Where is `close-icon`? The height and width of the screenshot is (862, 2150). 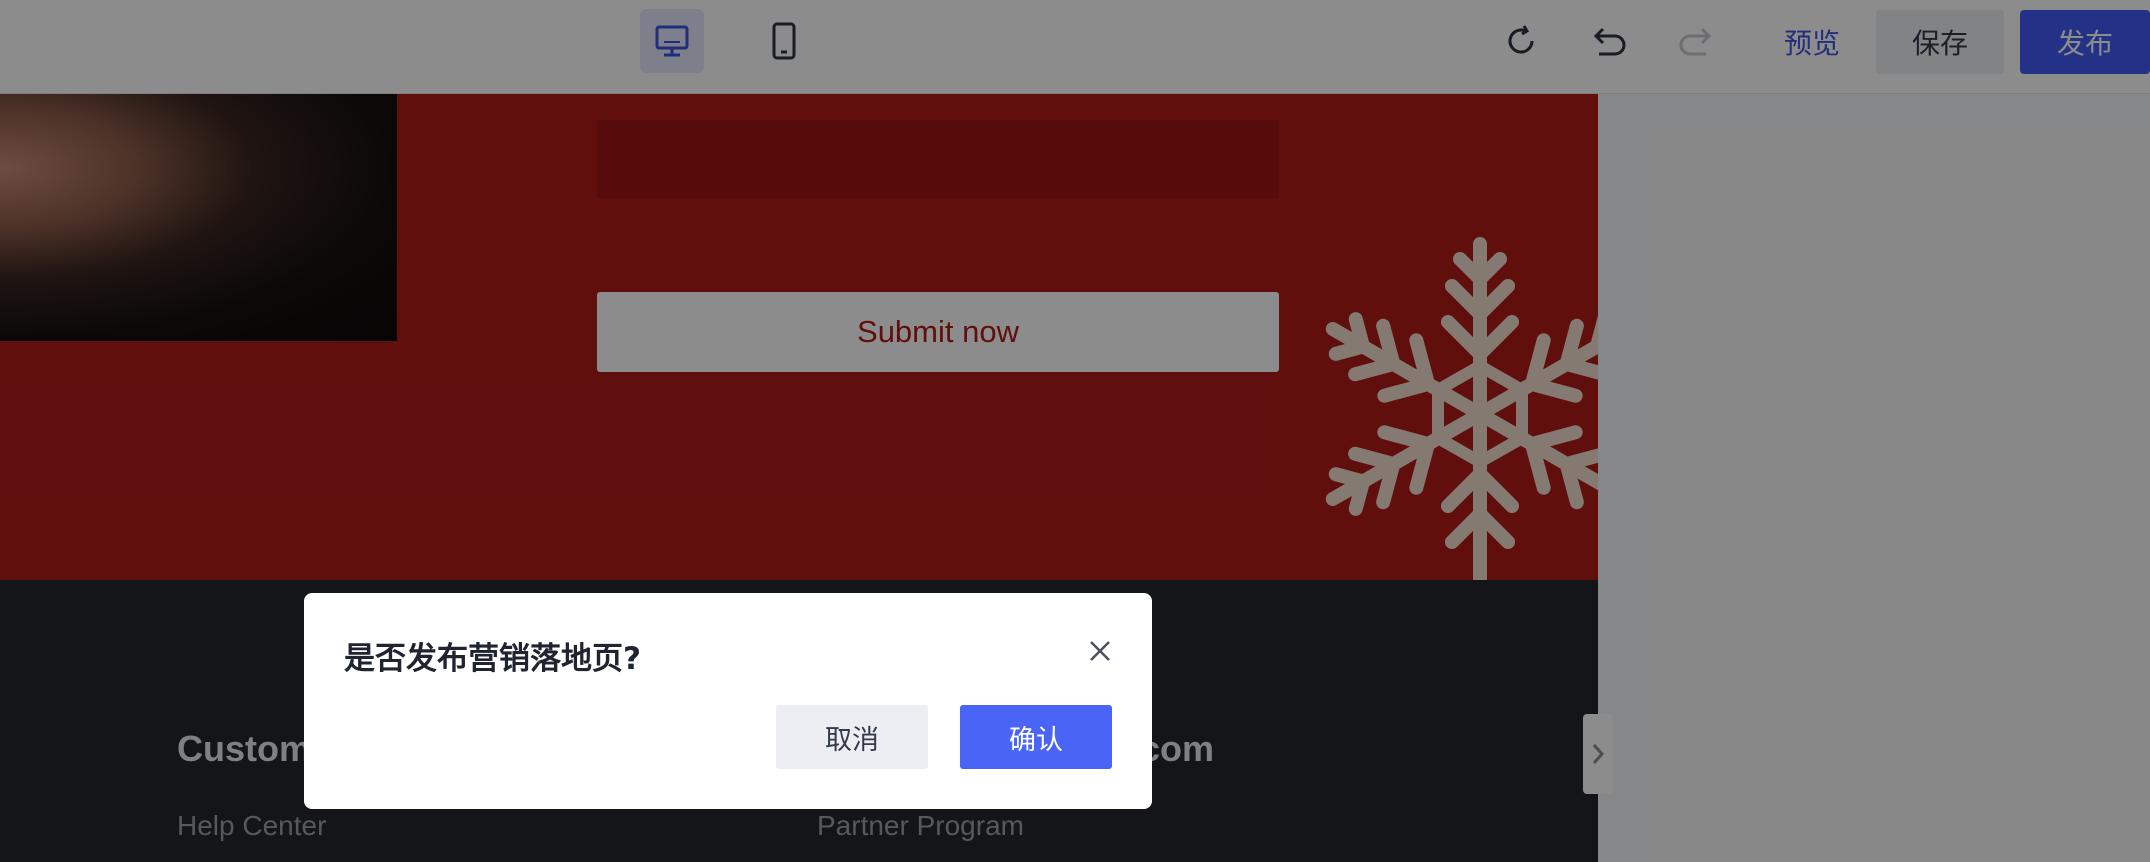 close-icon is located at coordinates (1100, 651).